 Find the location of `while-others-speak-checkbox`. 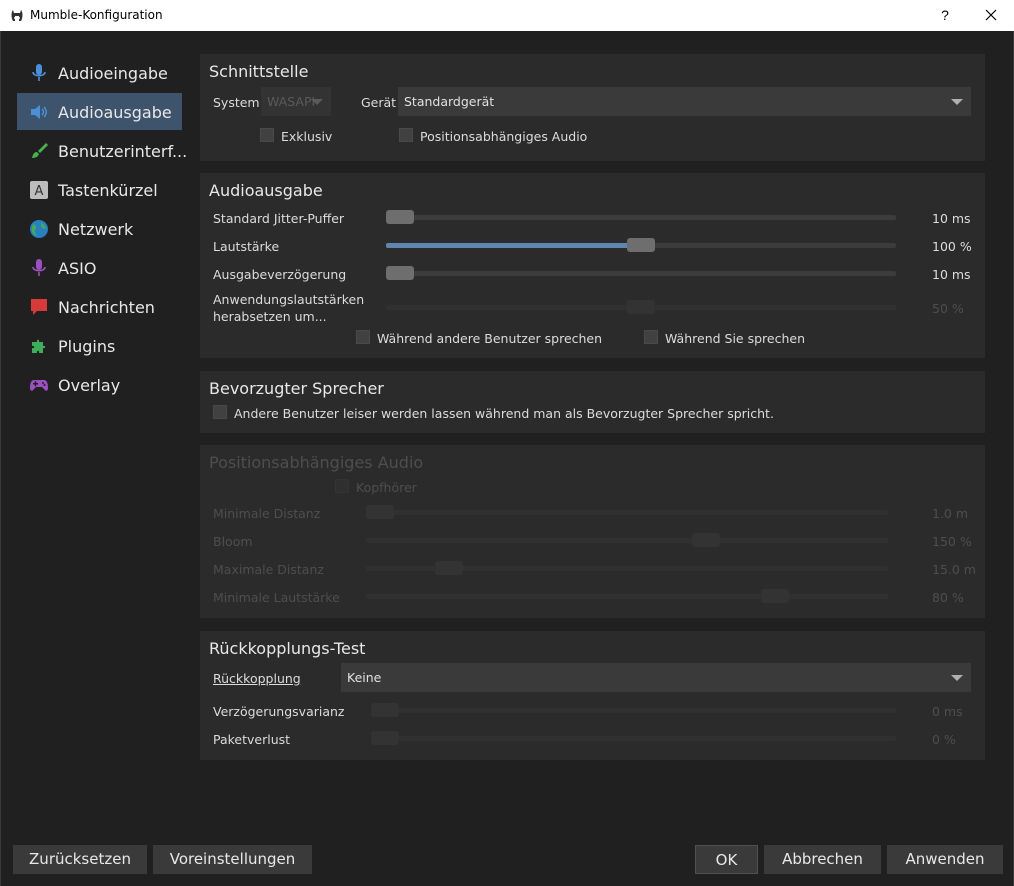

while-others-speak-checkbox is located at coordinates (363, 337).